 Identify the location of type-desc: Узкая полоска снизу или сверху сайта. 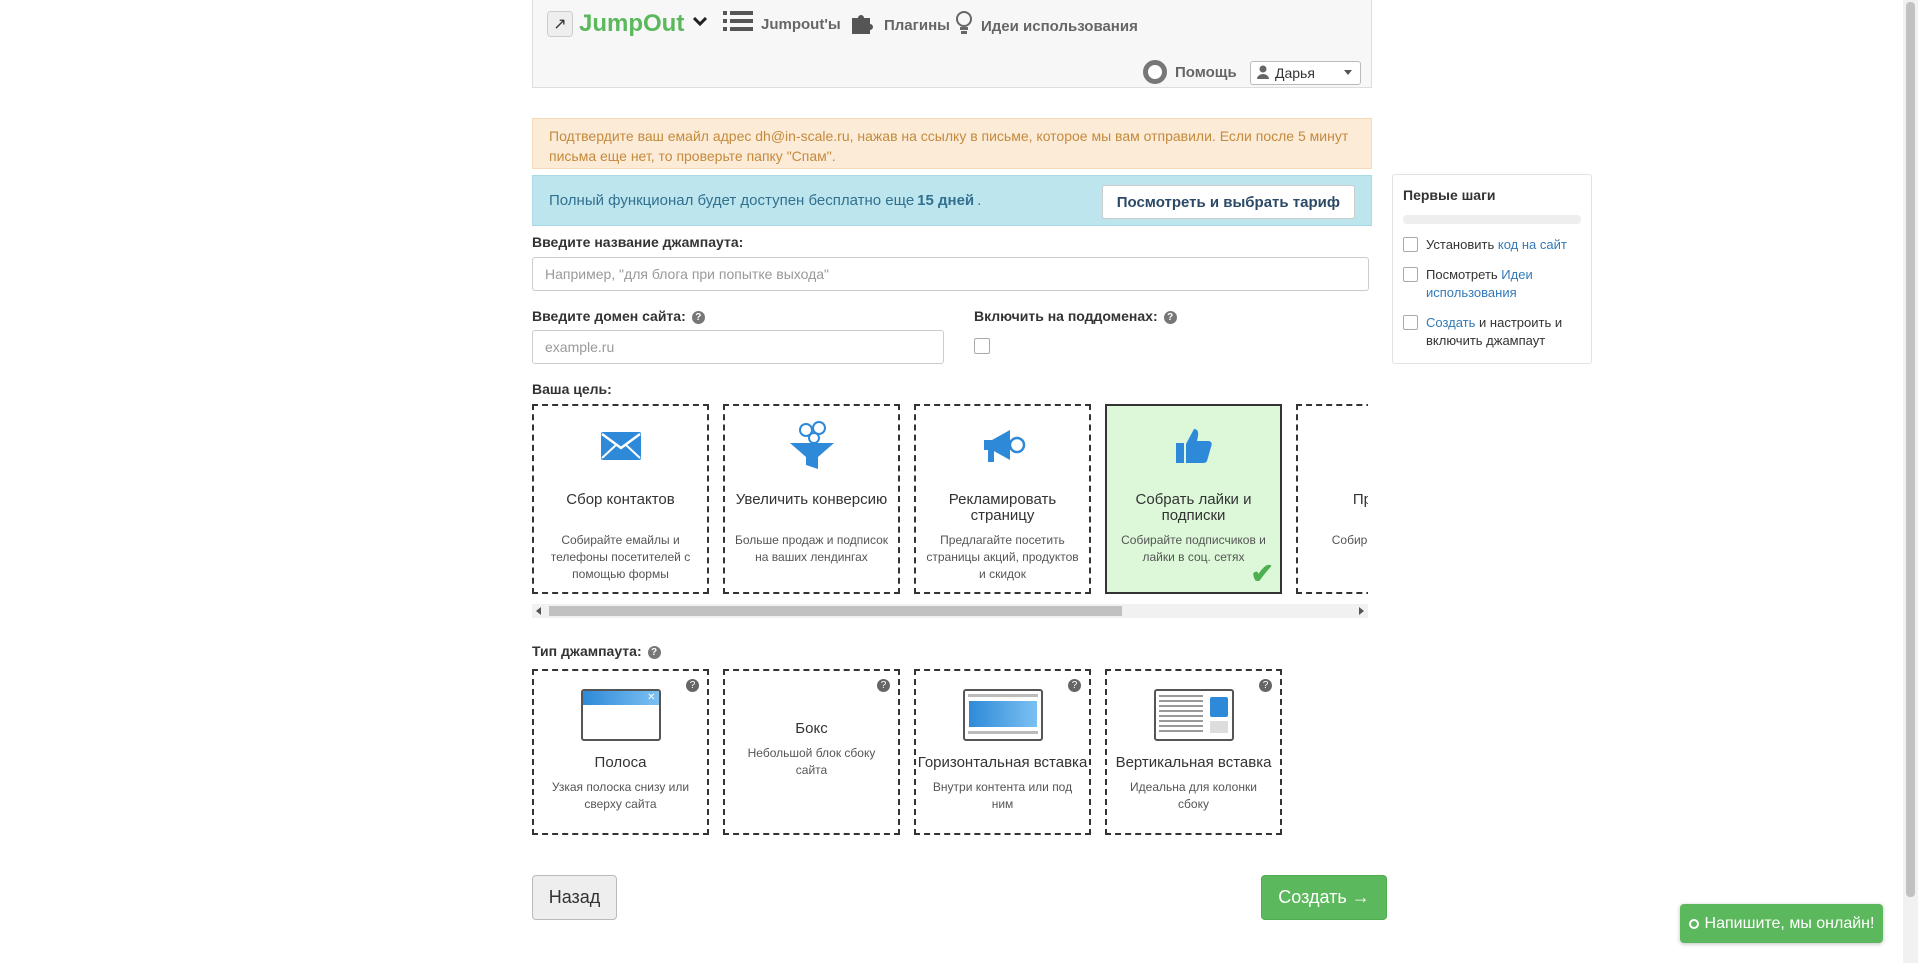
(620, 795).